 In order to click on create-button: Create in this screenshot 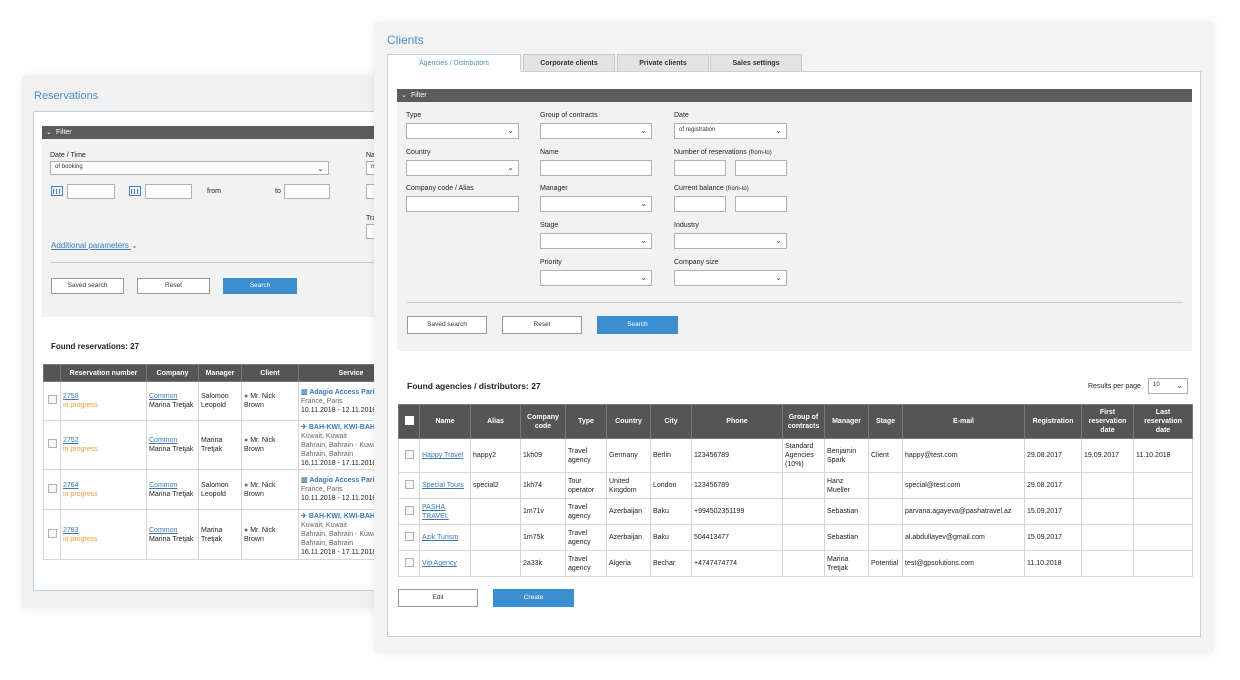, I will do `click(533, 598)`.